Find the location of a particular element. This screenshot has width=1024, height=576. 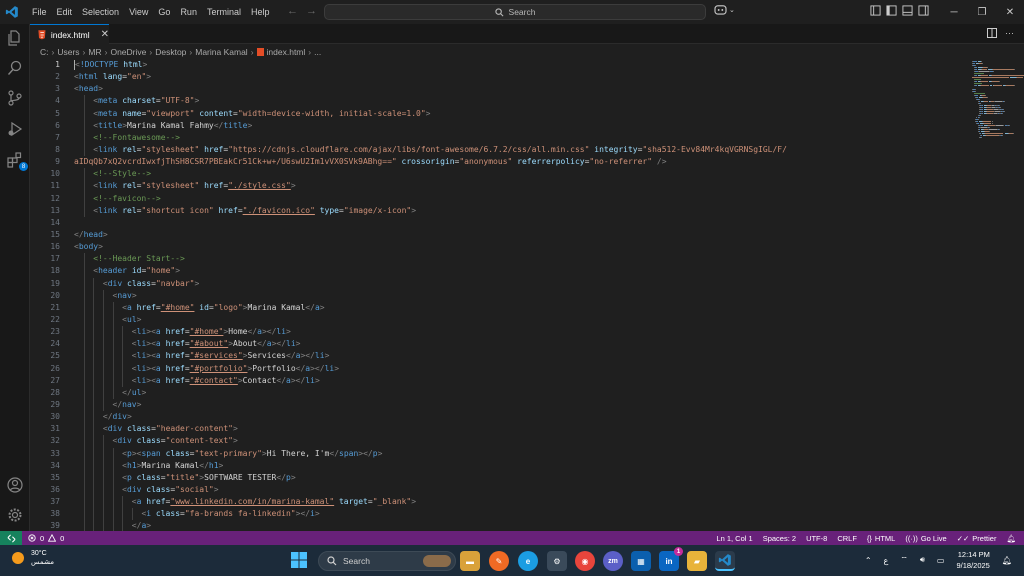

breadcrumb-item: C: is located at coordinates (44, 52).